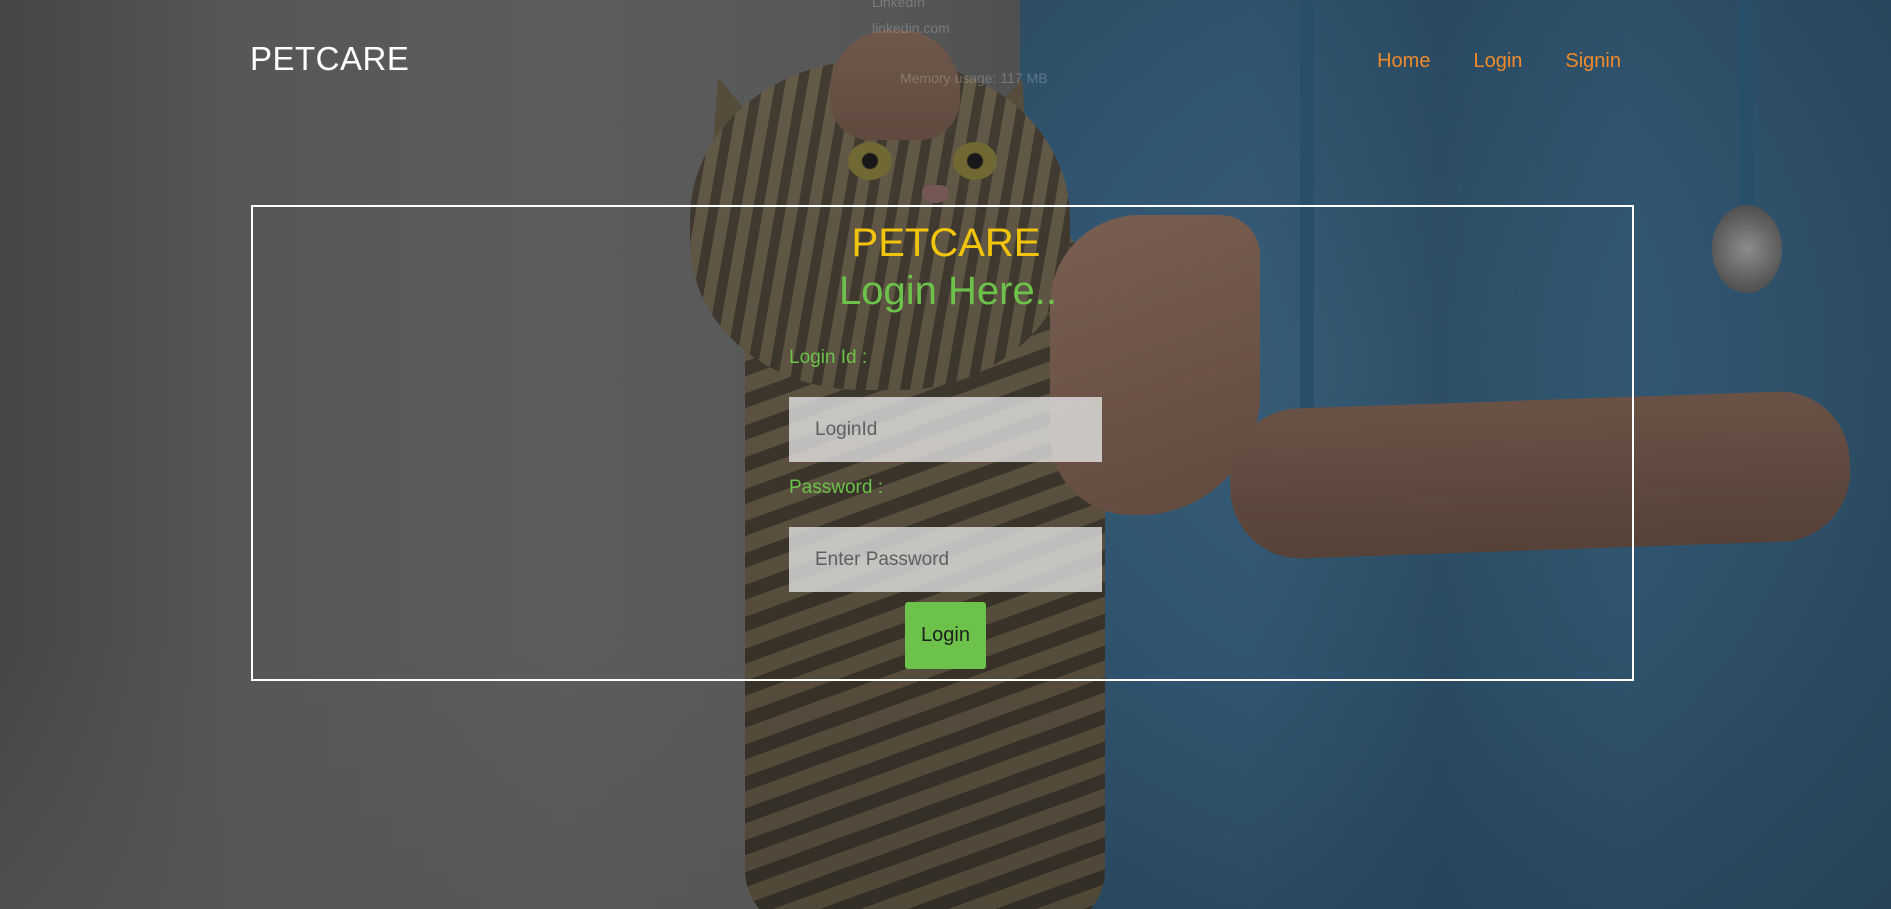  Describe the element at coordinates (1403, 61) in the screenshot. I see `nav-home: Home` at that location.